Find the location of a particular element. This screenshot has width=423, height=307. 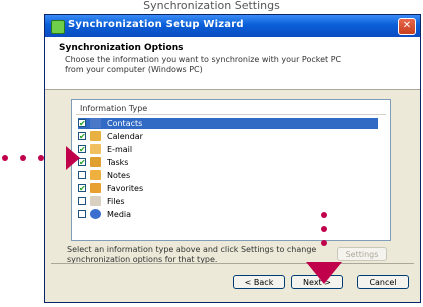

notes-icon is located at coordinates (95, 175).